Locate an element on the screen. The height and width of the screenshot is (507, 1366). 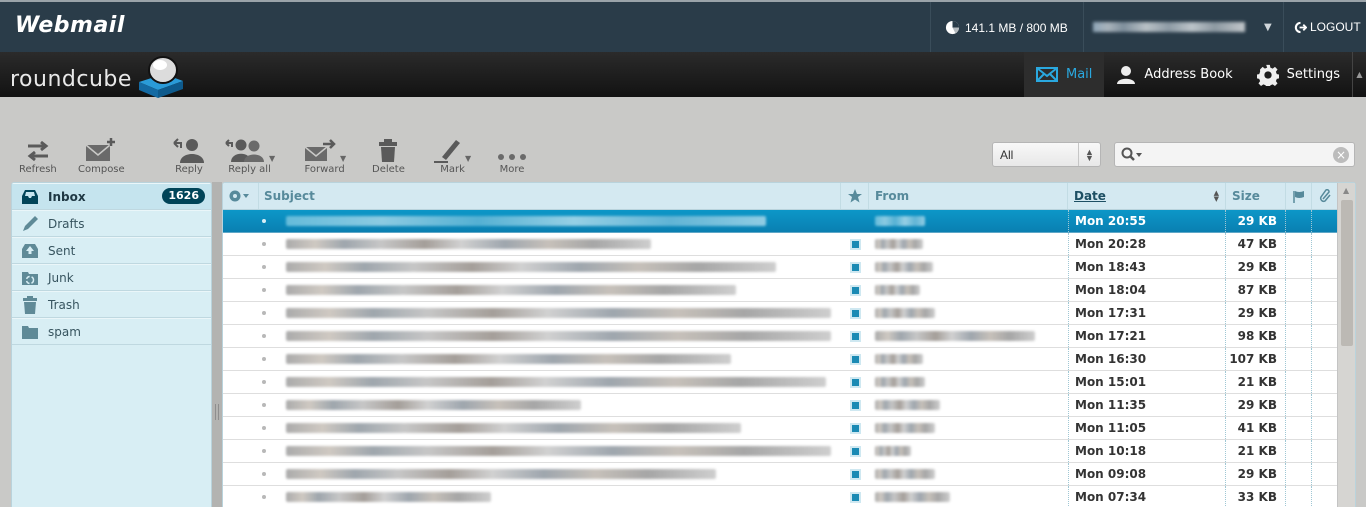
webmail-logo: Webmail is located at coordinates (70, 25).